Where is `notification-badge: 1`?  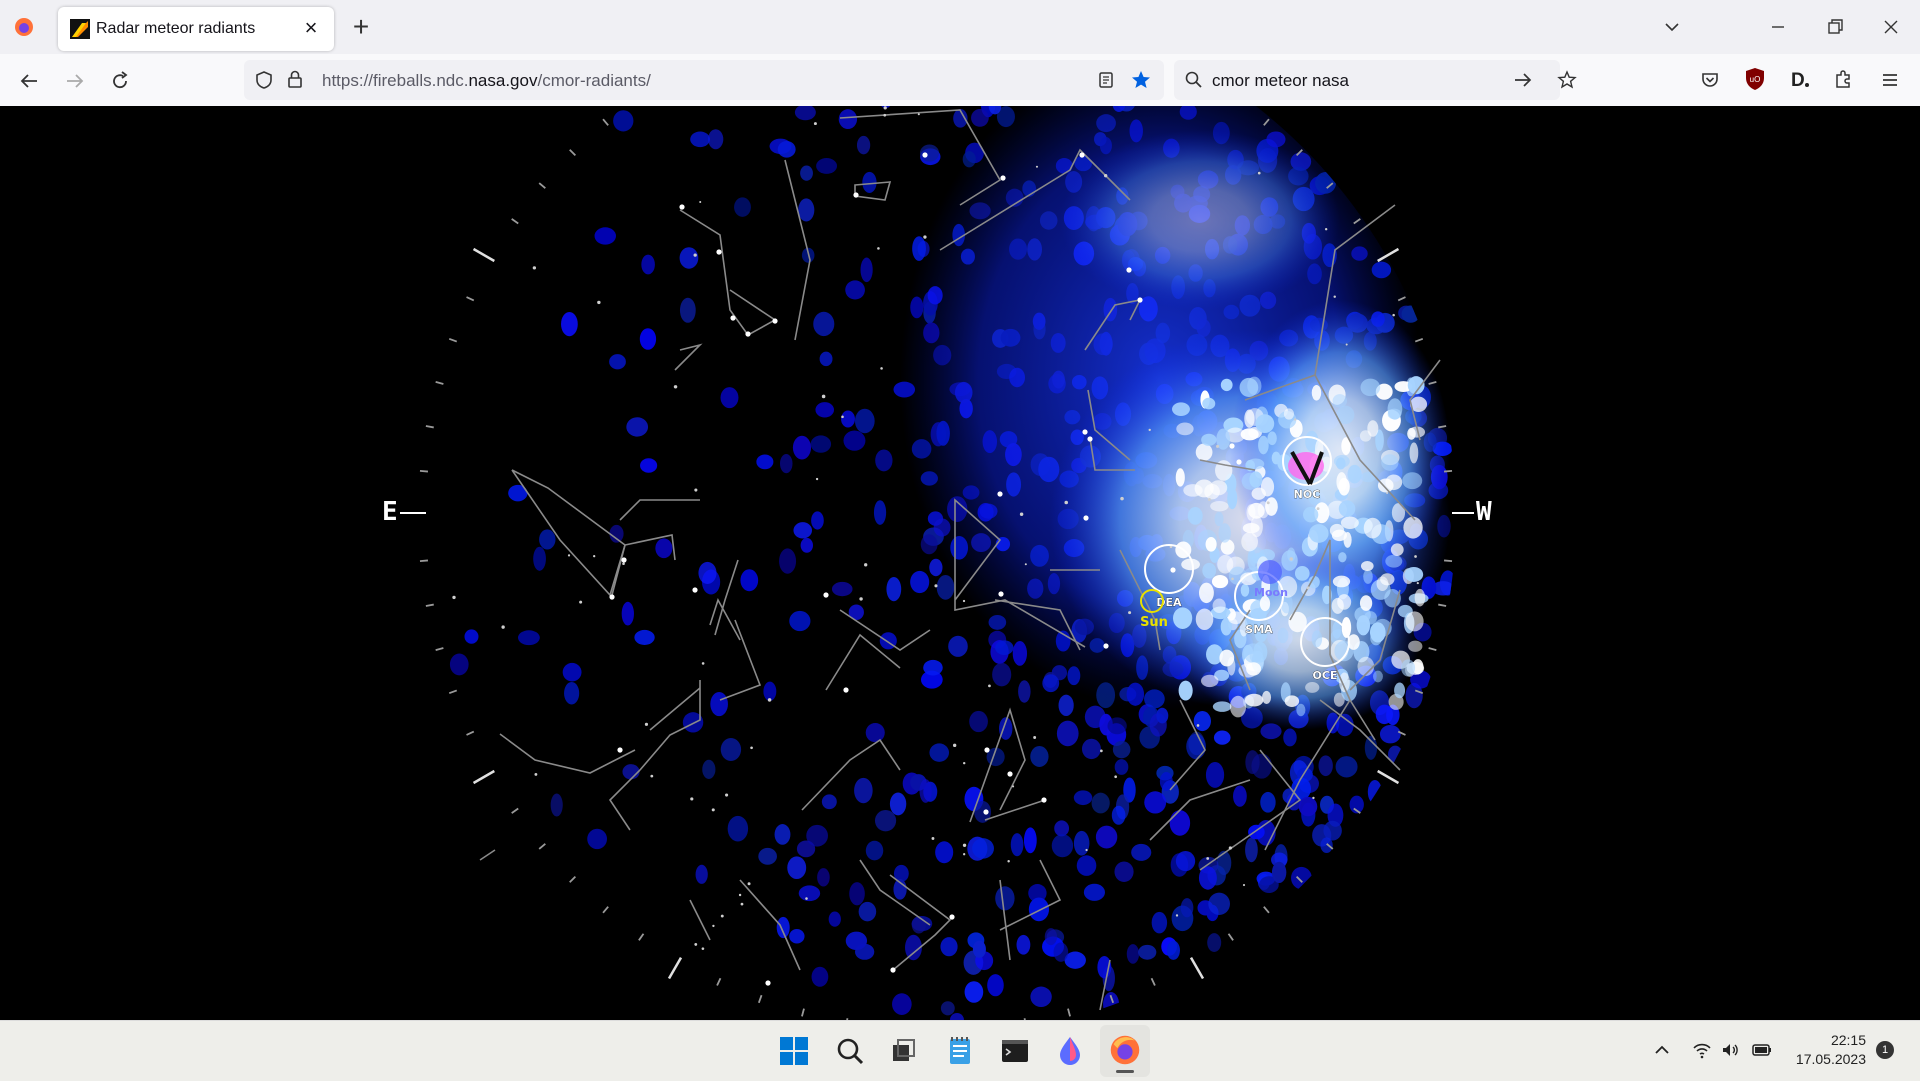
notification-badge: 1 is located at coordinates (1885, 1050).